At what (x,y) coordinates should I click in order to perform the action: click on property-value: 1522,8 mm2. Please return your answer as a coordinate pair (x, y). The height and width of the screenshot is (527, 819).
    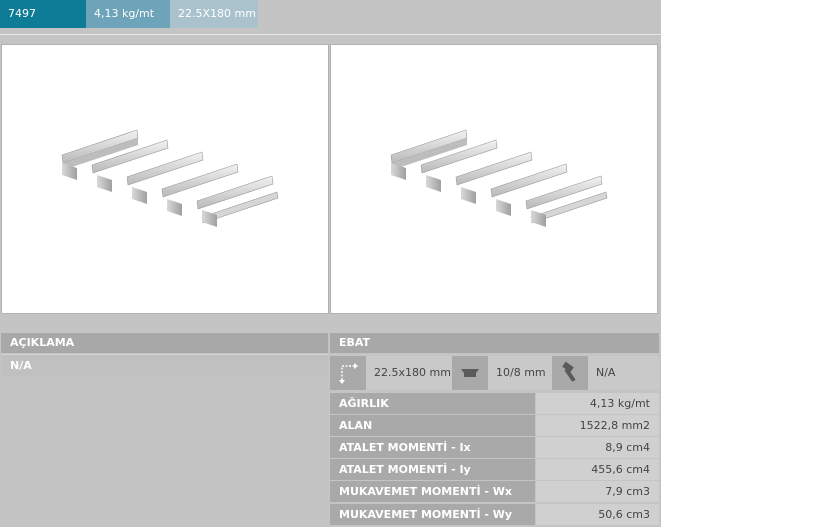
    Looking at the image, I should click on (597, 425).